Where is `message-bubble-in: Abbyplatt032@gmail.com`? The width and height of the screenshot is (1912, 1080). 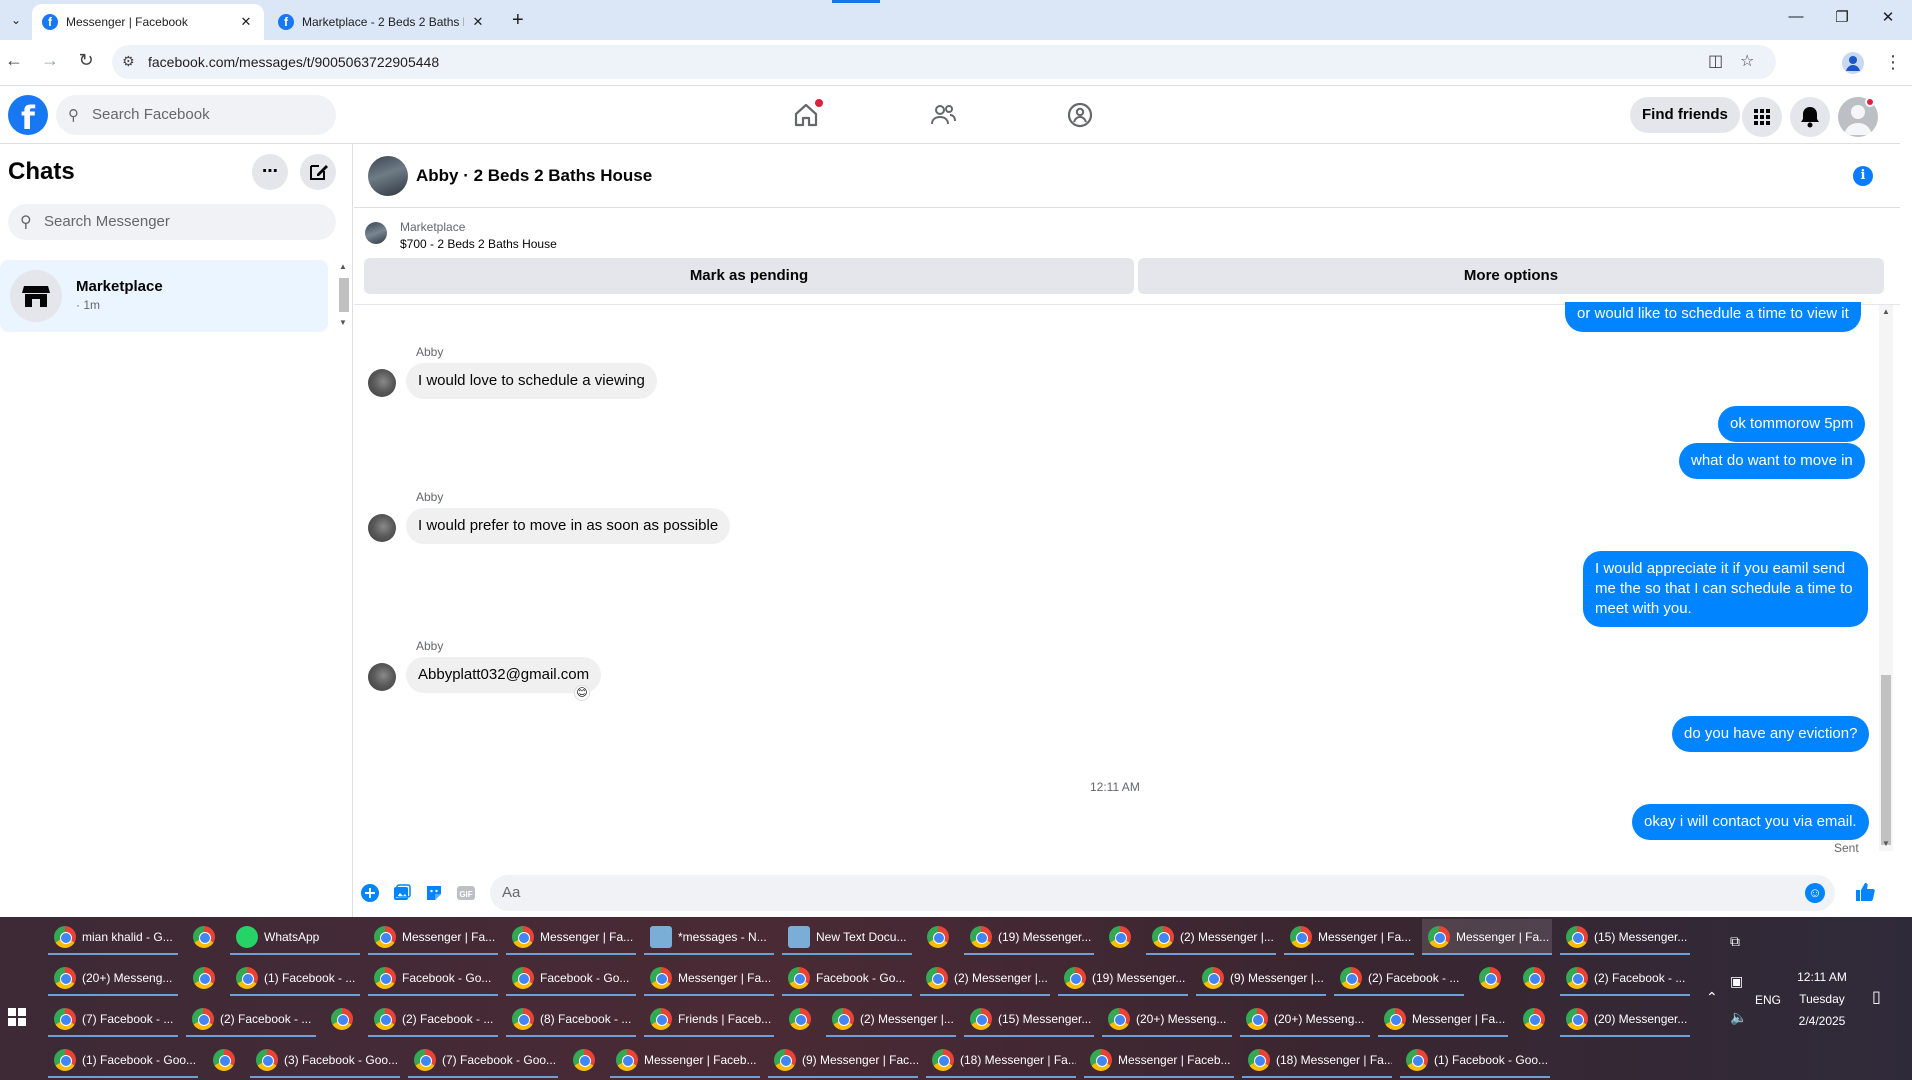
message-bubble-in: Abbyplatt032@gmail.com is located at coordinates (504, 675).